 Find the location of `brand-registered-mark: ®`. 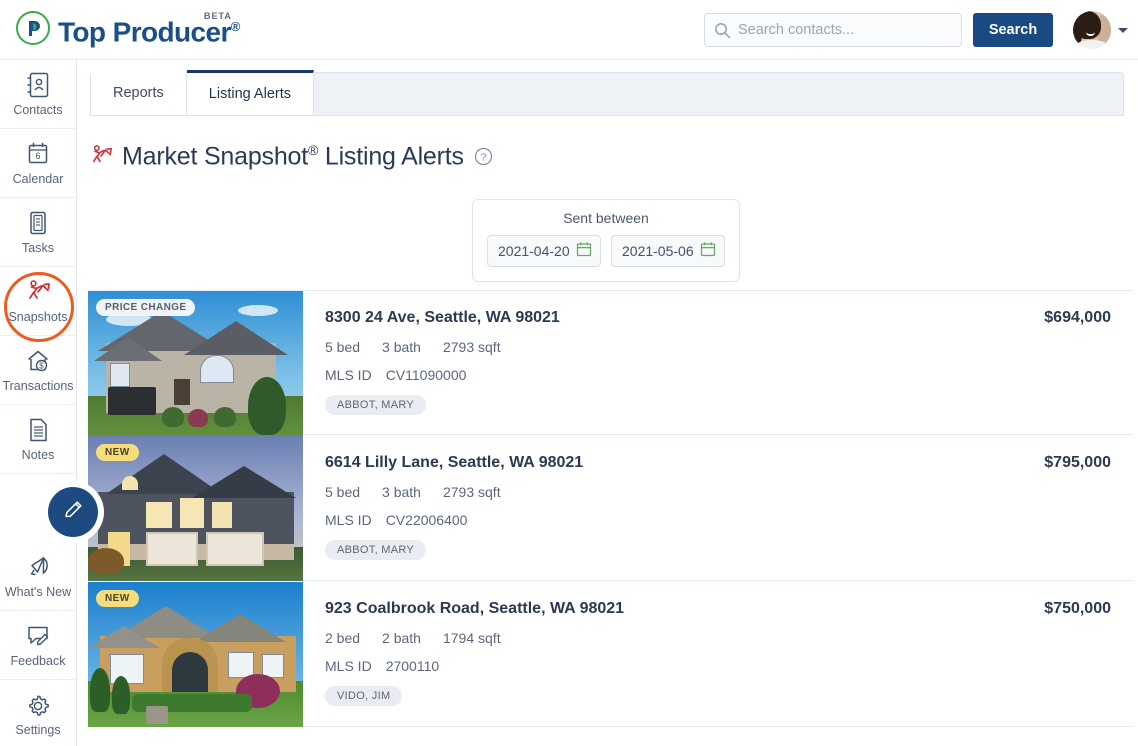

brand-registered-mark: ® is located at coordinates (235, 26).